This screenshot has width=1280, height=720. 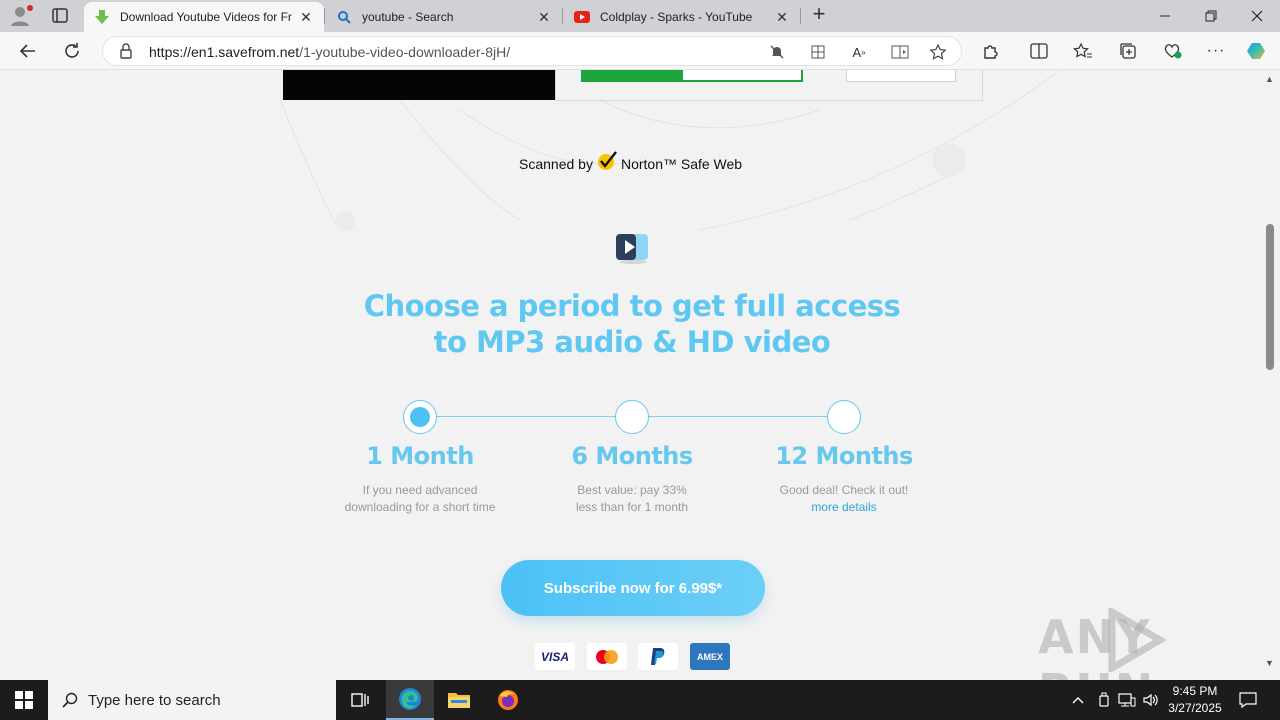 I want to click on lock-icon, so click(x=126, y=53).